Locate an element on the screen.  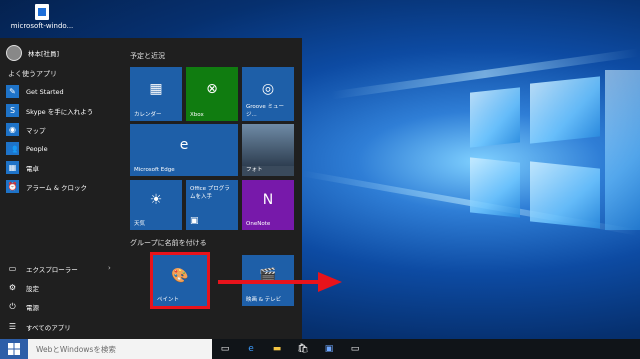
people-icon: 👥 is located at coordinates (12, 148).